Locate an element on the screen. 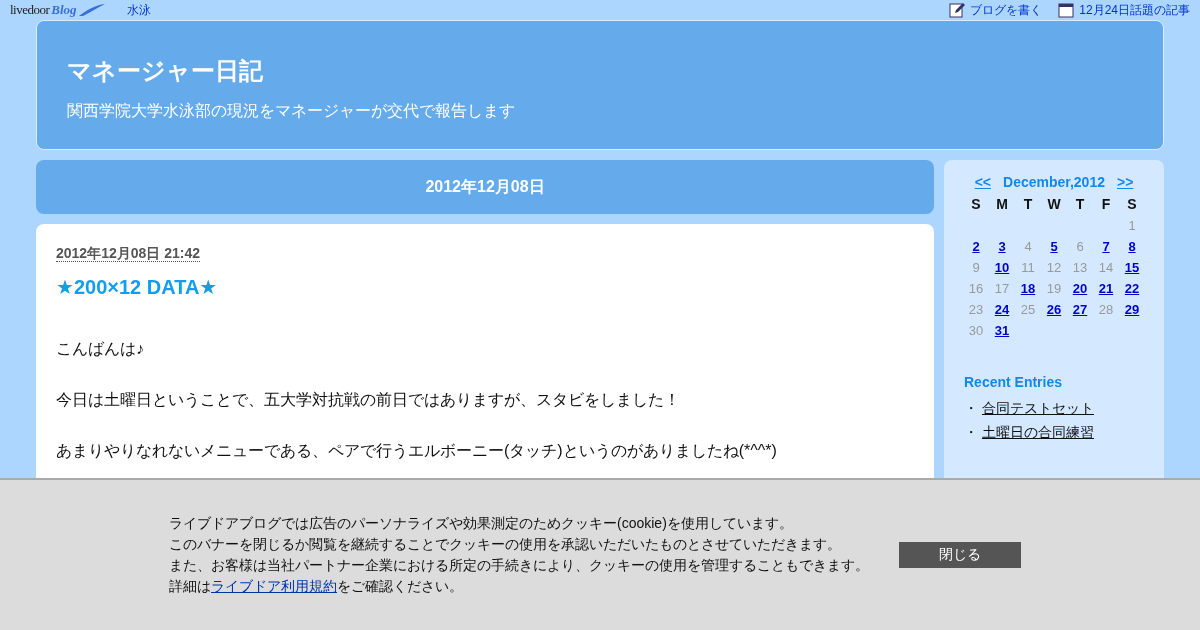  close-button: 閉じる is located at coordinates (960, 555).